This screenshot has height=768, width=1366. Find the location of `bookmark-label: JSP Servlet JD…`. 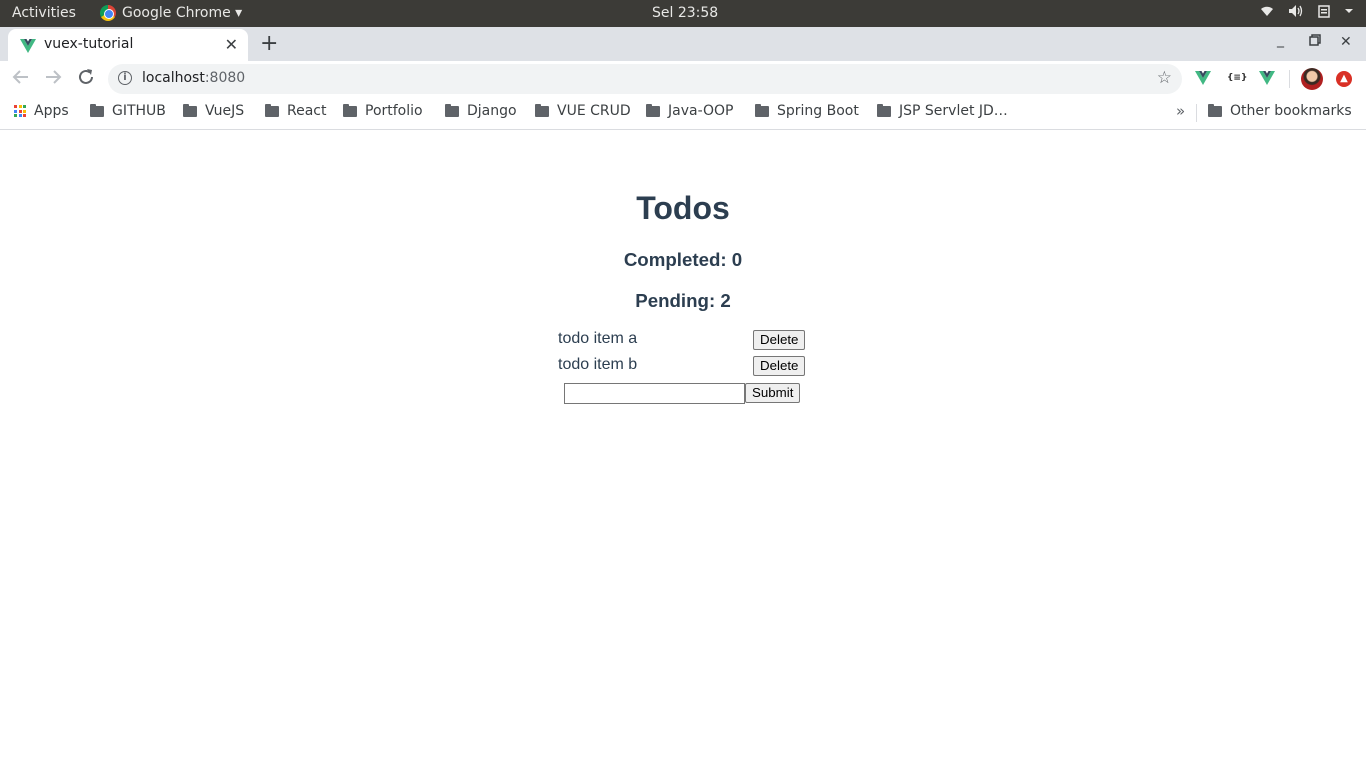

bookmark-label: JSP Servlet JD… is located at coordinates (953, 111).